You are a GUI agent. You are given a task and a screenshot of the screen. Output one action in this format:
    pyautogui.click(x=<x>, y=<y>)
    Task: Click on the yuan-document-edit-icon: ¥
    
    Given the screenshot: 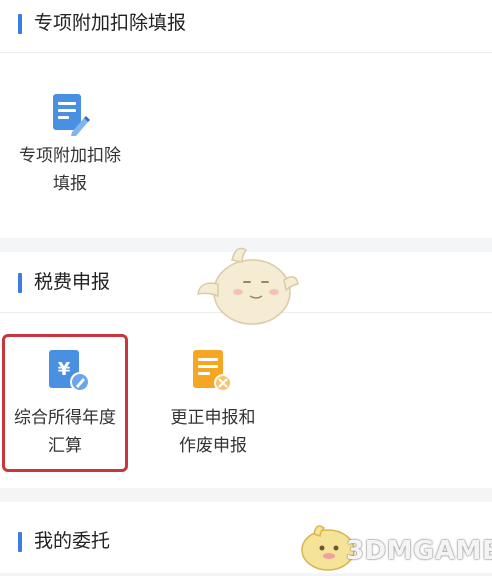 What is the action you would take?
    pyautogui.click(x=68, y=371)
    